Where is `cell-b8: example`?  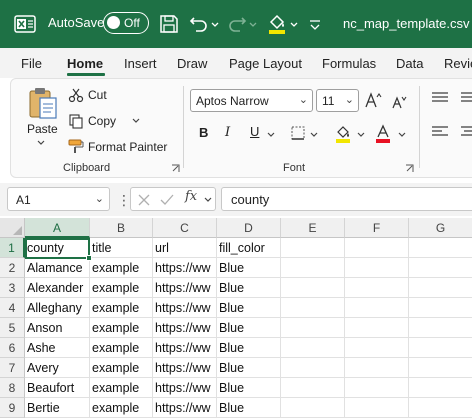 cell-b8: example is located at coordinates (121, 388).